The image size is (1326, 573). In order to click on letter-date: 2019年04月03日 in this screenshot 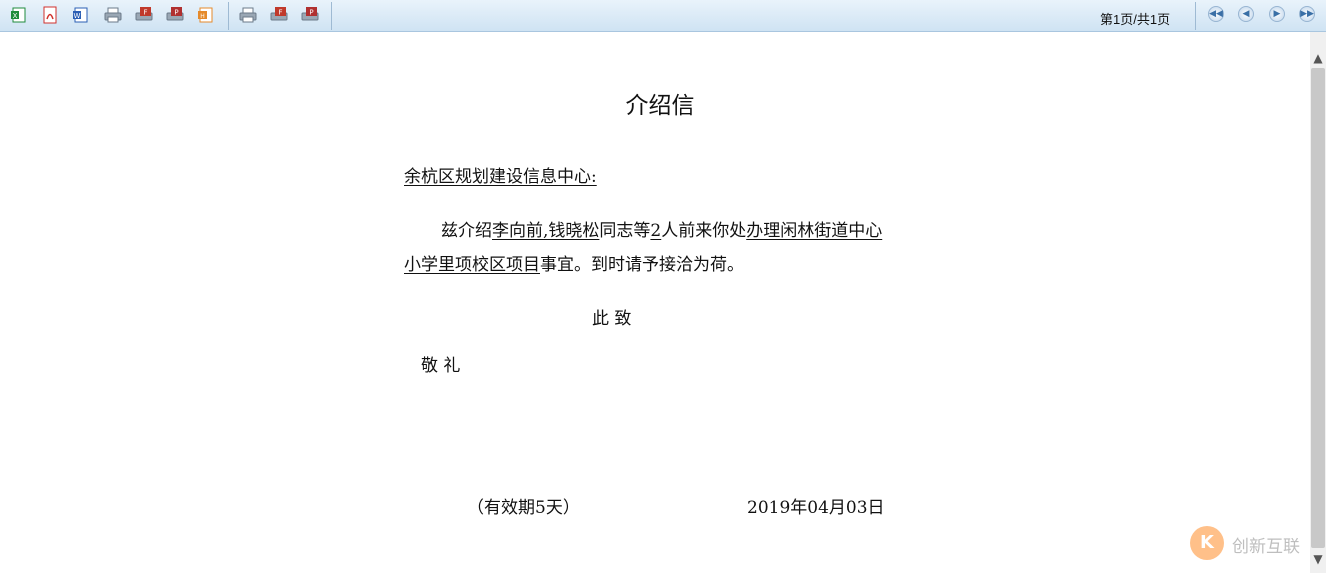, I will do `click(816, 508)`.